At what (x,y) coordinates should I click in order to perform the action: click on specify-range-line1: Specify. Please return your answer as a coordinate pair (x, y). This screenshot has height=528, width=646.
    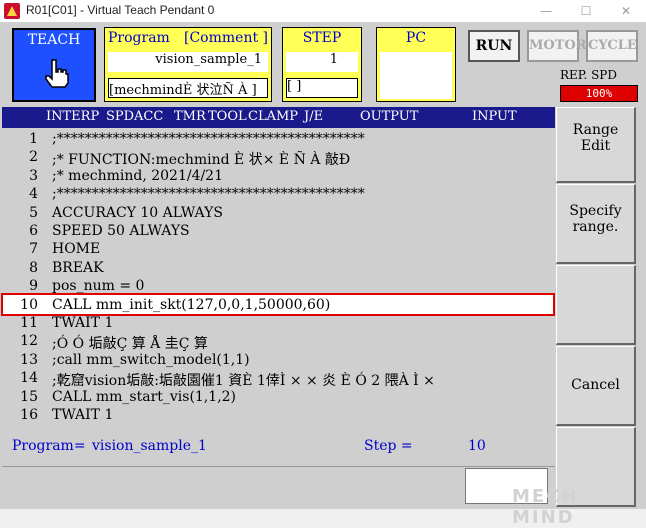
    Looking at the image, I should click on (595, 211).